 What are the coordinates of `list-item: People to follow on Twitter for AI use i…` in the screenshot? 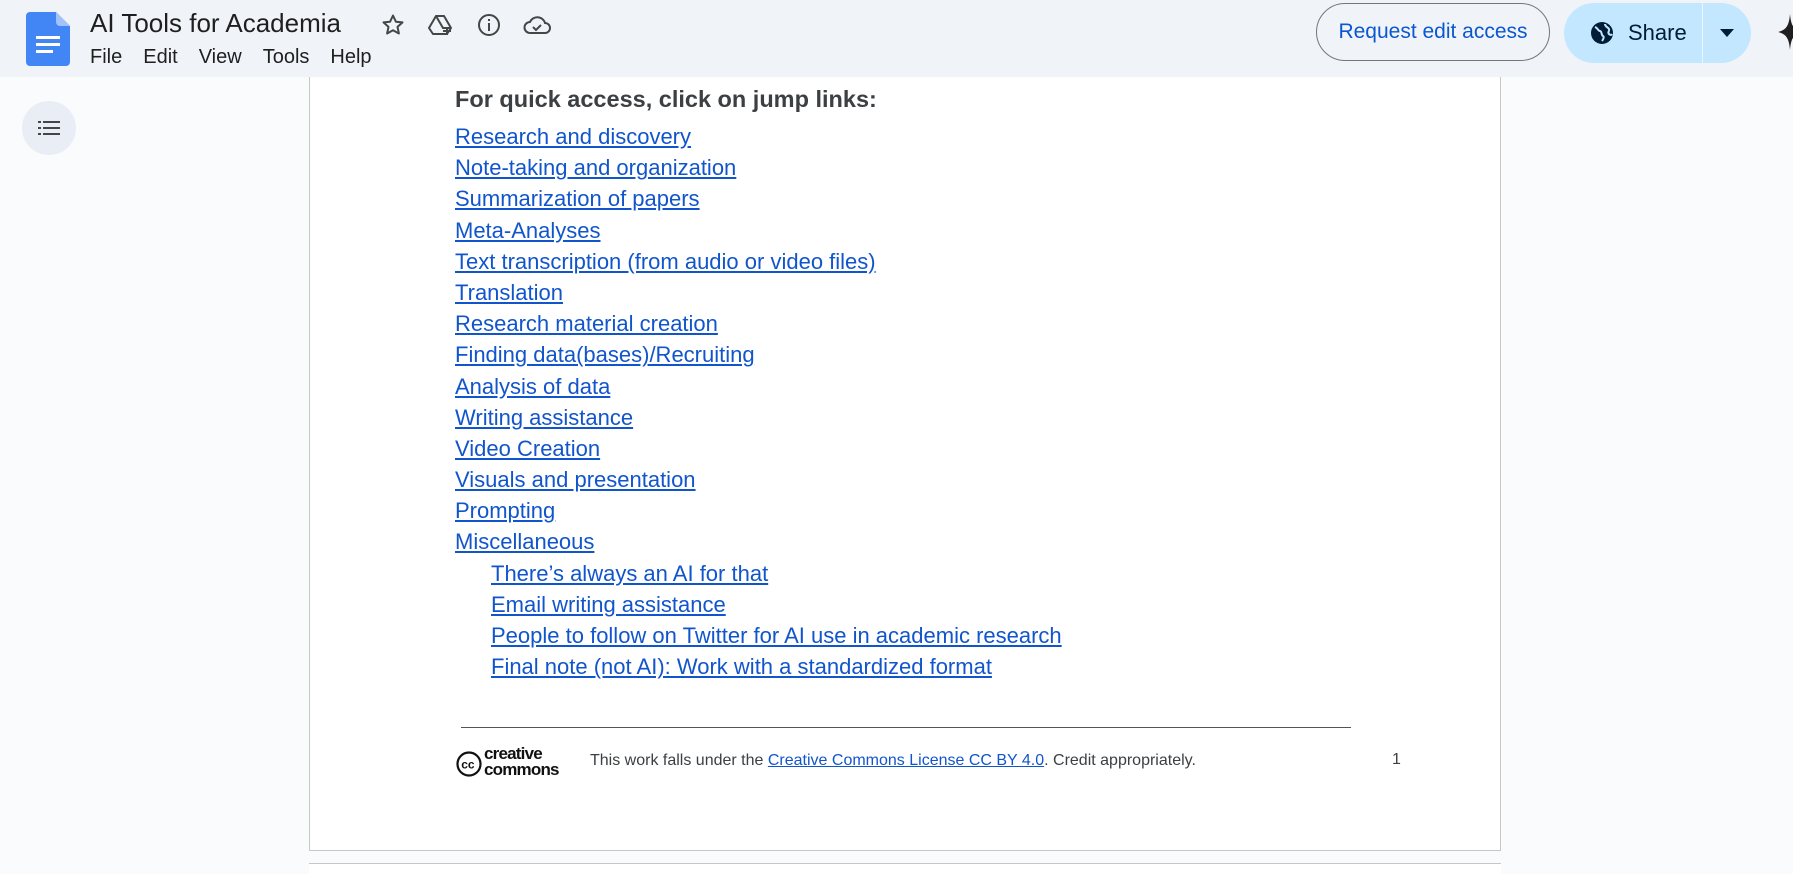 It's located at (935, 635).